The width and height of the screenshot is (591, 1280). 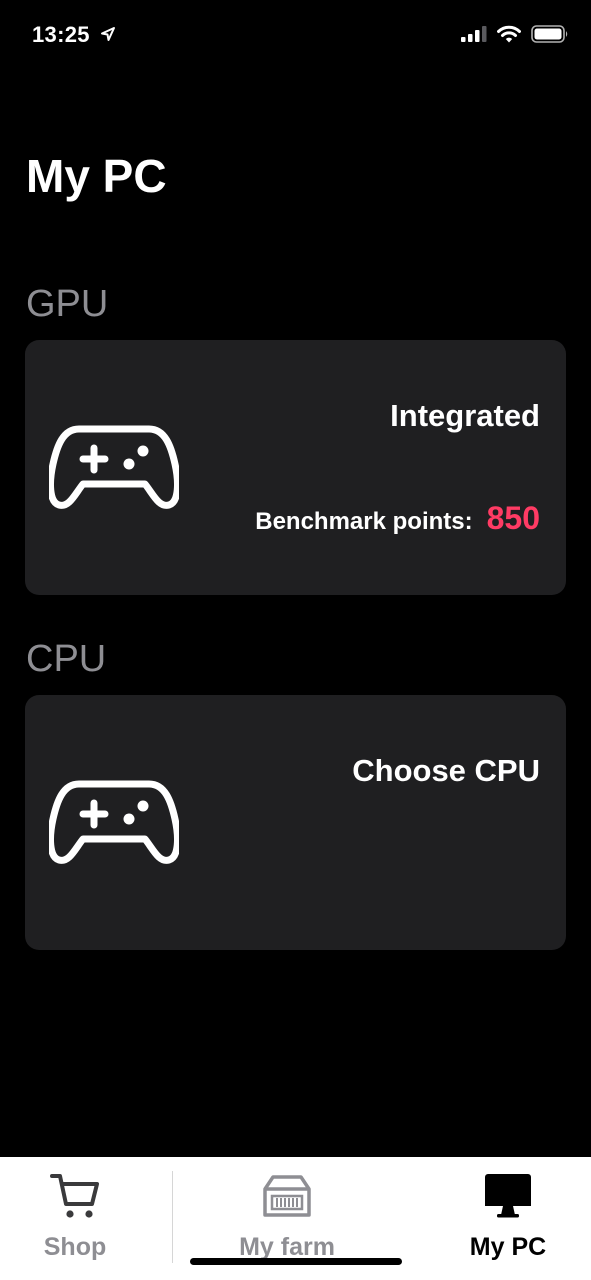 I want to click on page-title: My PC, so click(x=96, y=176).